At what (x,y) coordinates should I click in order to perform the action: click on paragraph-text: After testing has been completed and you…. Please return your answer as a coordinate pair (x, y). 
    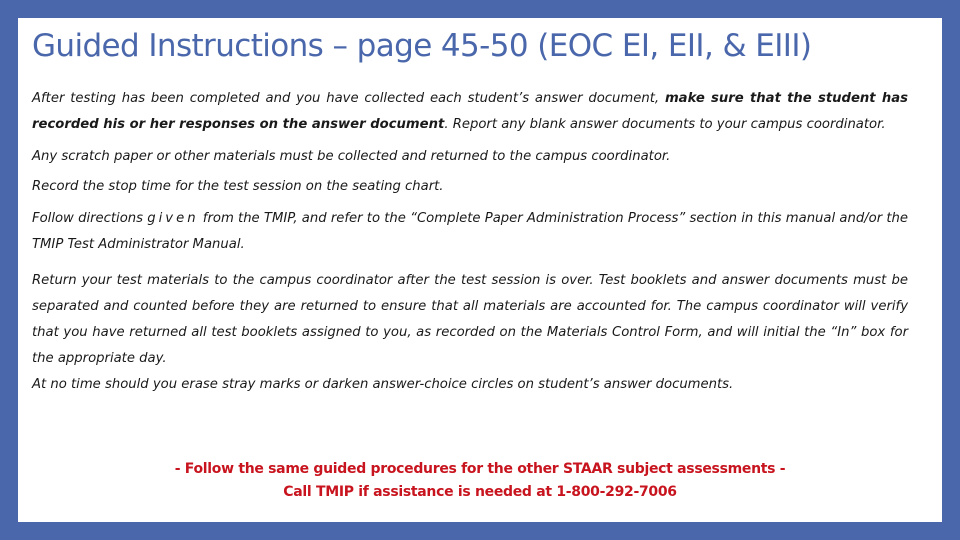
    Looking at the image, I should click on (348, 98).